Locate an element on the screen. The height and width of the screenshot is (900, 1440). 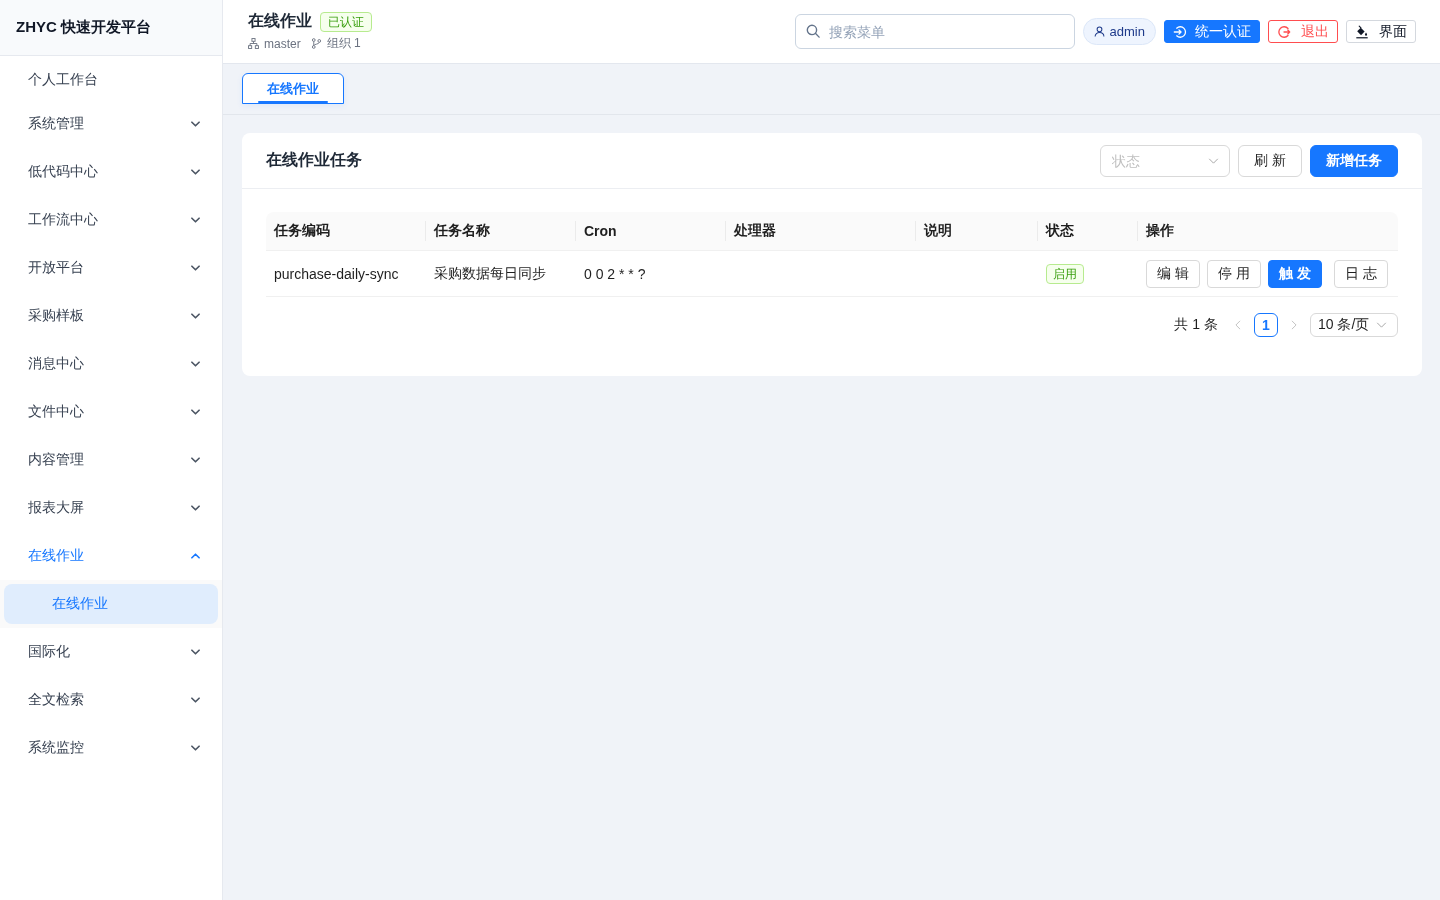
verified-badge: 已认证 is located at coordinates (346, 21).